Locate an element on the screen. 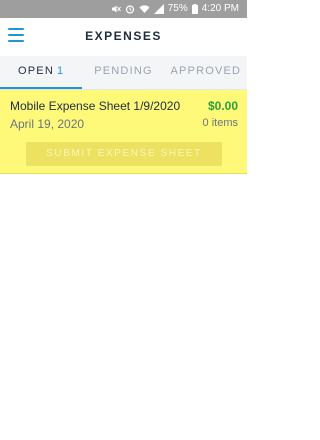 This screenshot has height=440, width=320. tab-pending-label: PENDING is located at coordinates (123, 71).